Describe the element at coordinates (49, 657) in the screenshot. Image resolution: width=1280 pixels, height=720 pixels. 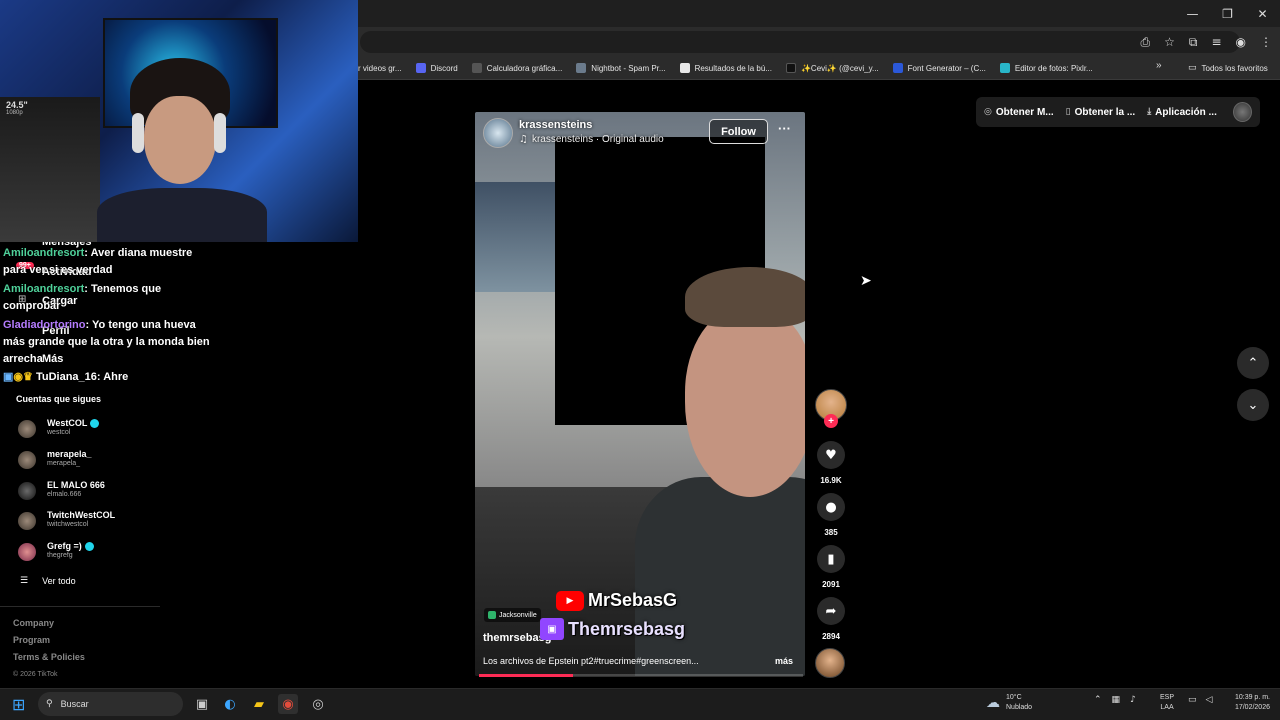
I see `footer-link-terms: Terms & Policies` at that location.